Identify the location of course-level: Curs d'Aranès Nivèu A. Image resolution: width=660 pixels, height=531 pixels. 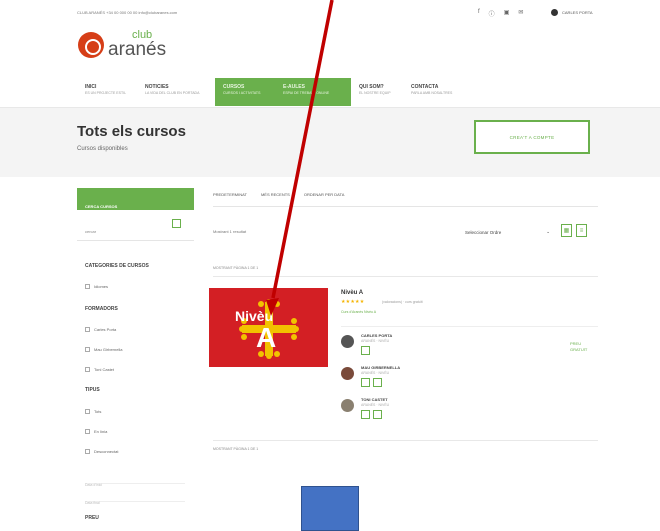
(359, 312).